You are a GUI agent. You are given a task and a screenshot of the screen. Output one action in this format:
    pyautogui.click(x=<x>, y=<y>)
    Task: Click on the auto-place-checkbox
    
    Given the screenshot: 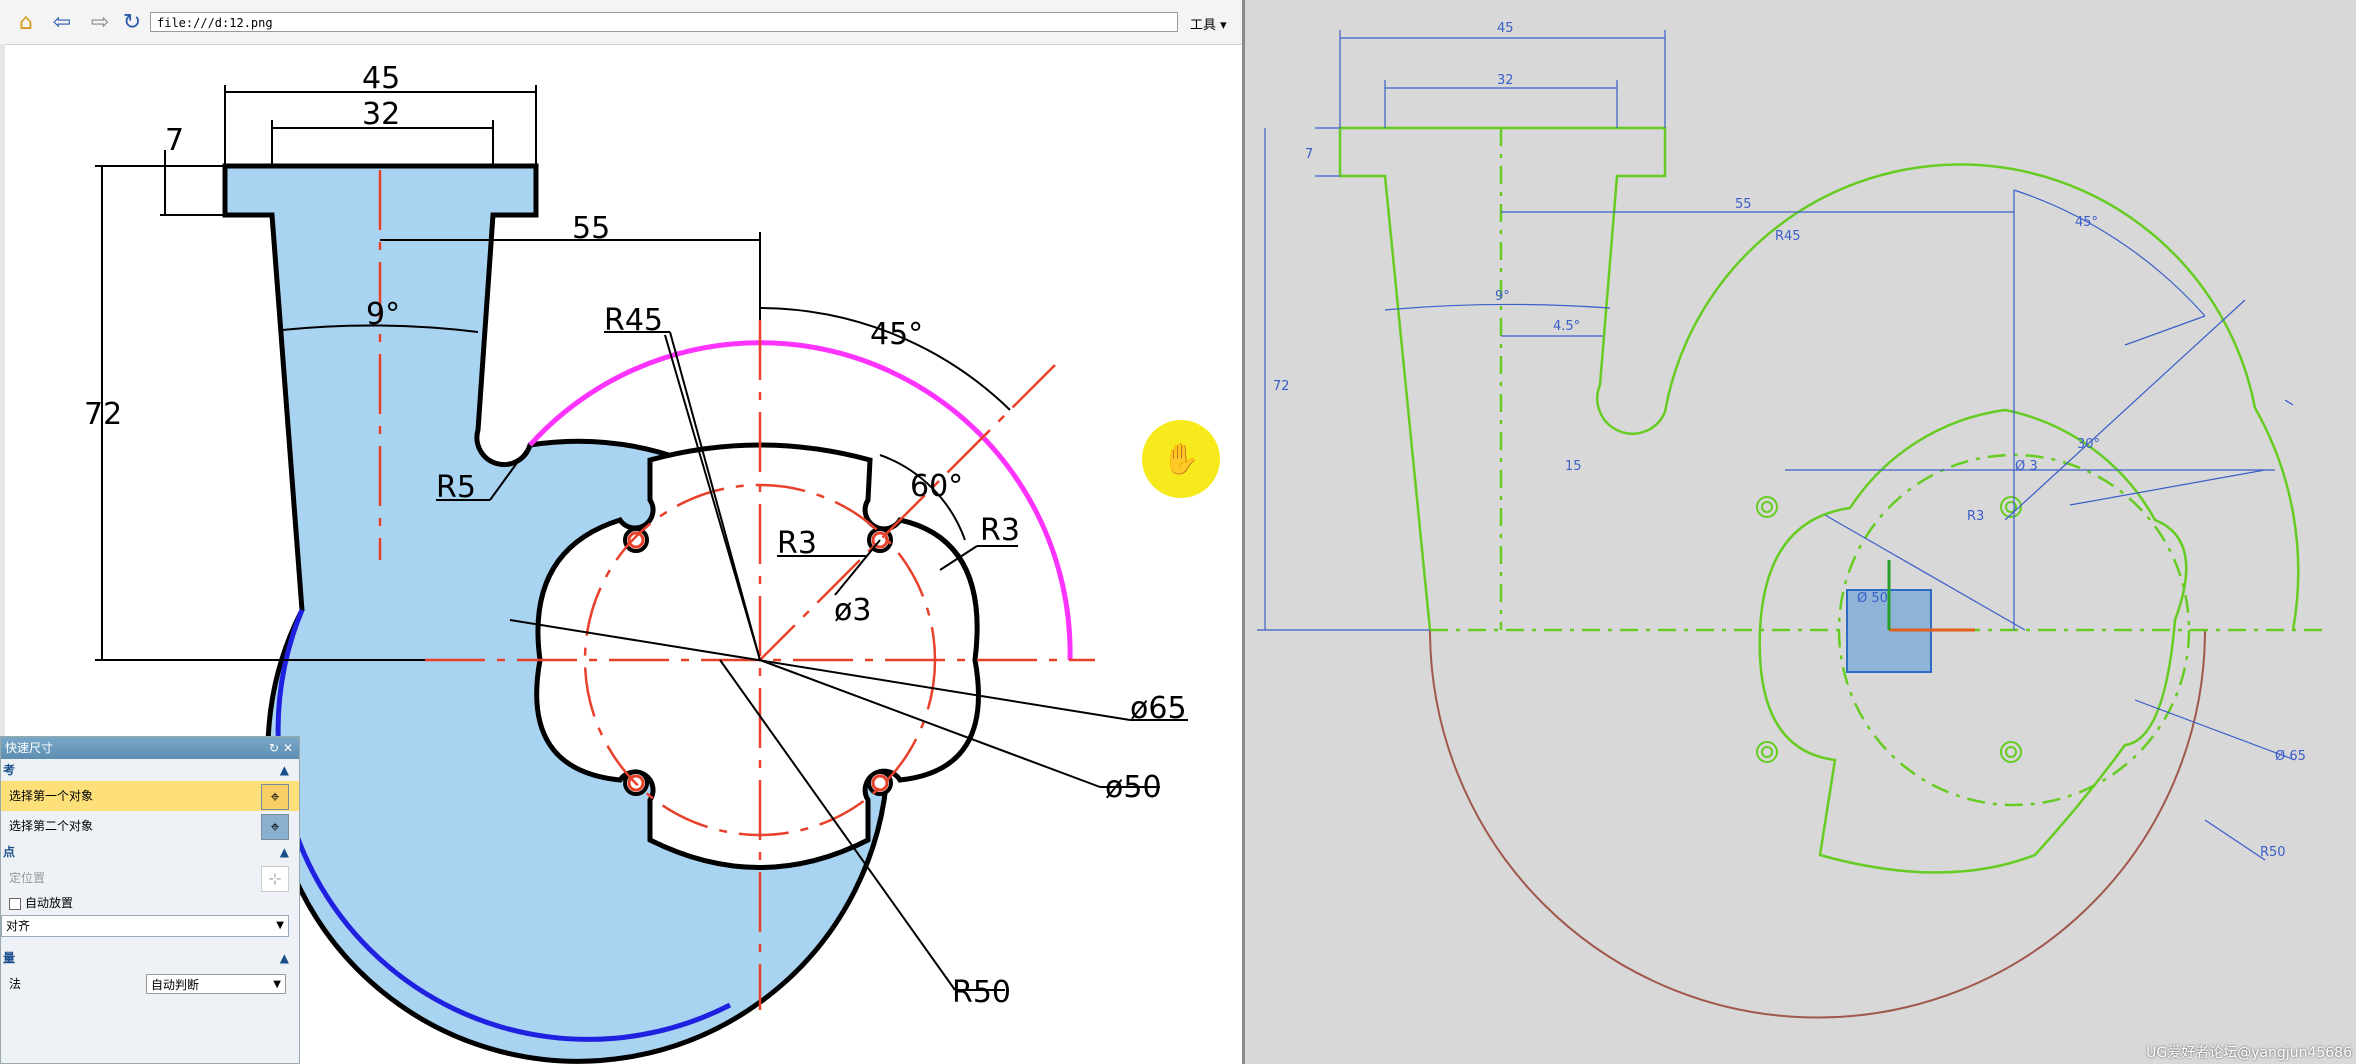 What is the action you would take?
    pyautogui.click(x=15, y=903)
    